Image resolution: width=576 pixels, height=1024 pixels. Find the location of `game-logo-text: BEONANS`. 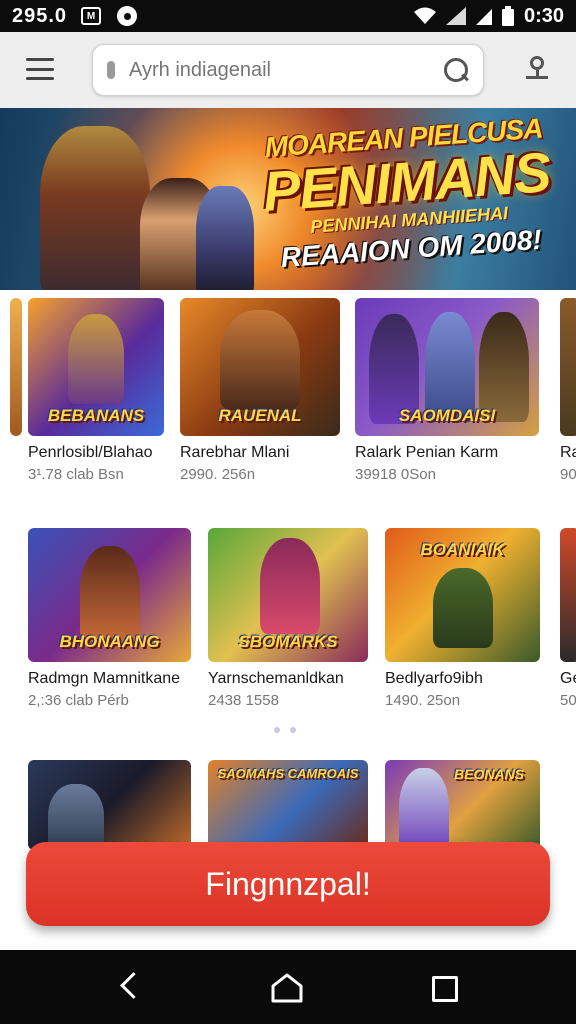

game-logo-text: BEONANS is located at coordinates (489, 774).